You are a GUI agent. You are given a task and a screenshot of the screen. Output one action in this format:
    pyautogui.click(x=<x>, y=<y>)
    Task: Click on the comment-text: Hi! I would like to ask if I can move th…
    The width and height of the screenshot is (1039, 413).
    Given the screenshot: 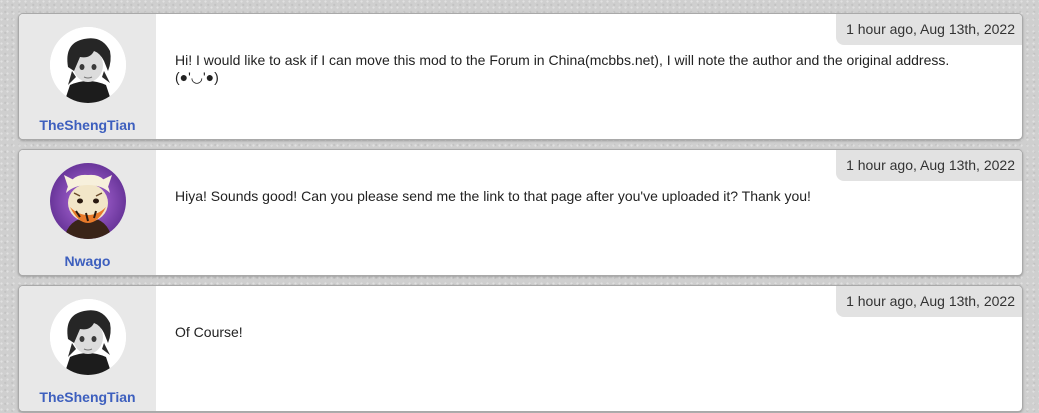 What is the action you would take?
    pyautogui.click(x=562, y=68)
    